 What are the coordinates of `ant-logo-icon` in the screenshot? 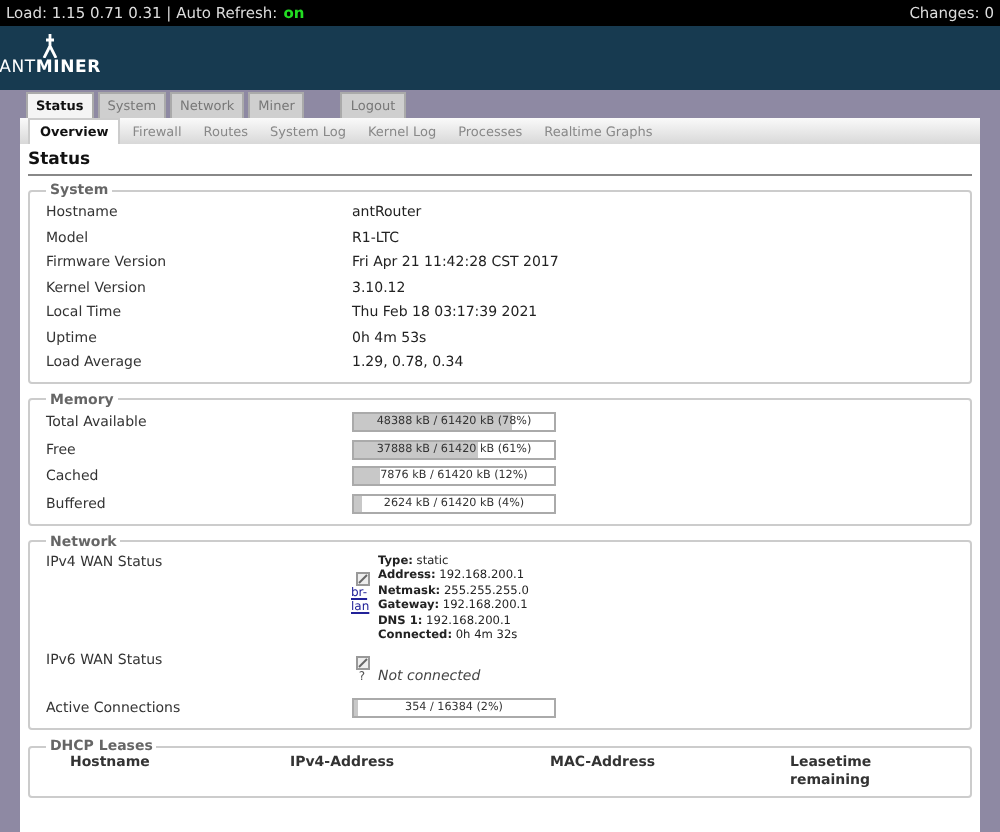 It's located at (50, 46).